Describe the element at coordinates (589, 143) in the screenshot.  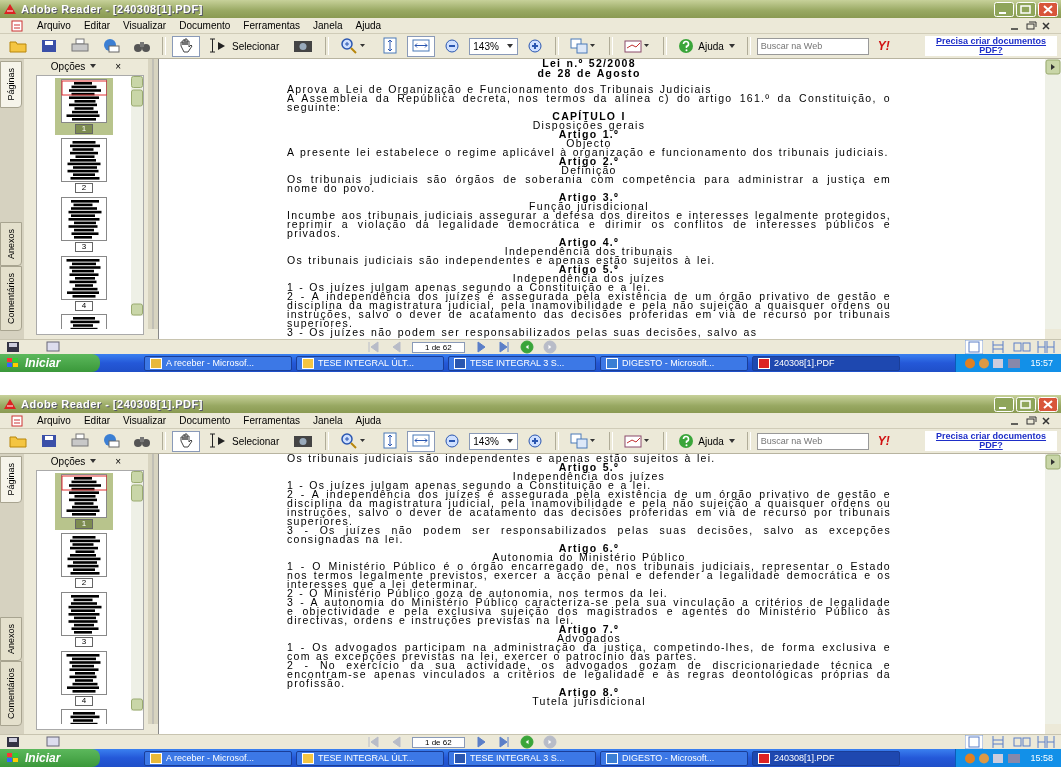
I see `section-subtitle: Objecto` at that location.